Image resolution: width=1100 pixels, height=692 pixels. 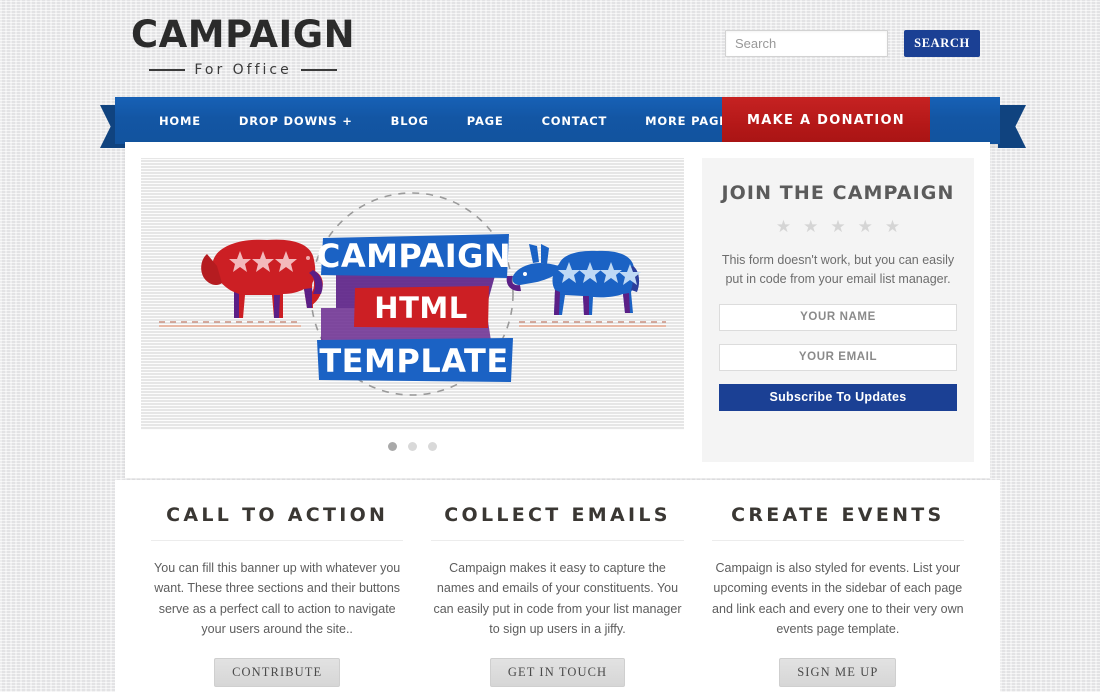 I want to click on get-in-touch-button: GET IN TOUCH, so click(x=557, y=672).